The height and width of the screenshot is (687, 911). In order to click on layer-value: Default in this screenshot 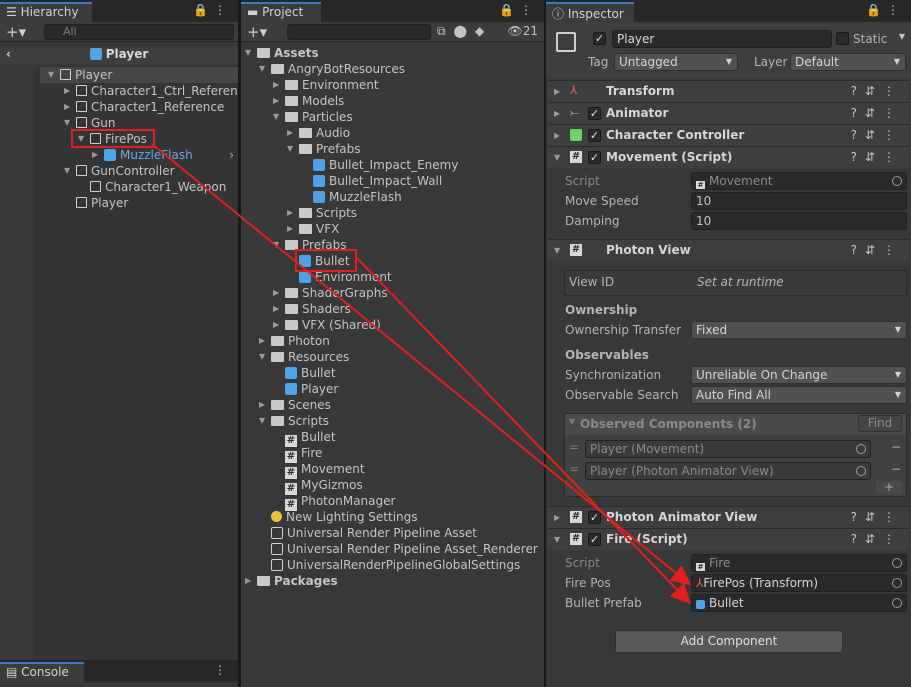, I will do `click(817, 62)`.